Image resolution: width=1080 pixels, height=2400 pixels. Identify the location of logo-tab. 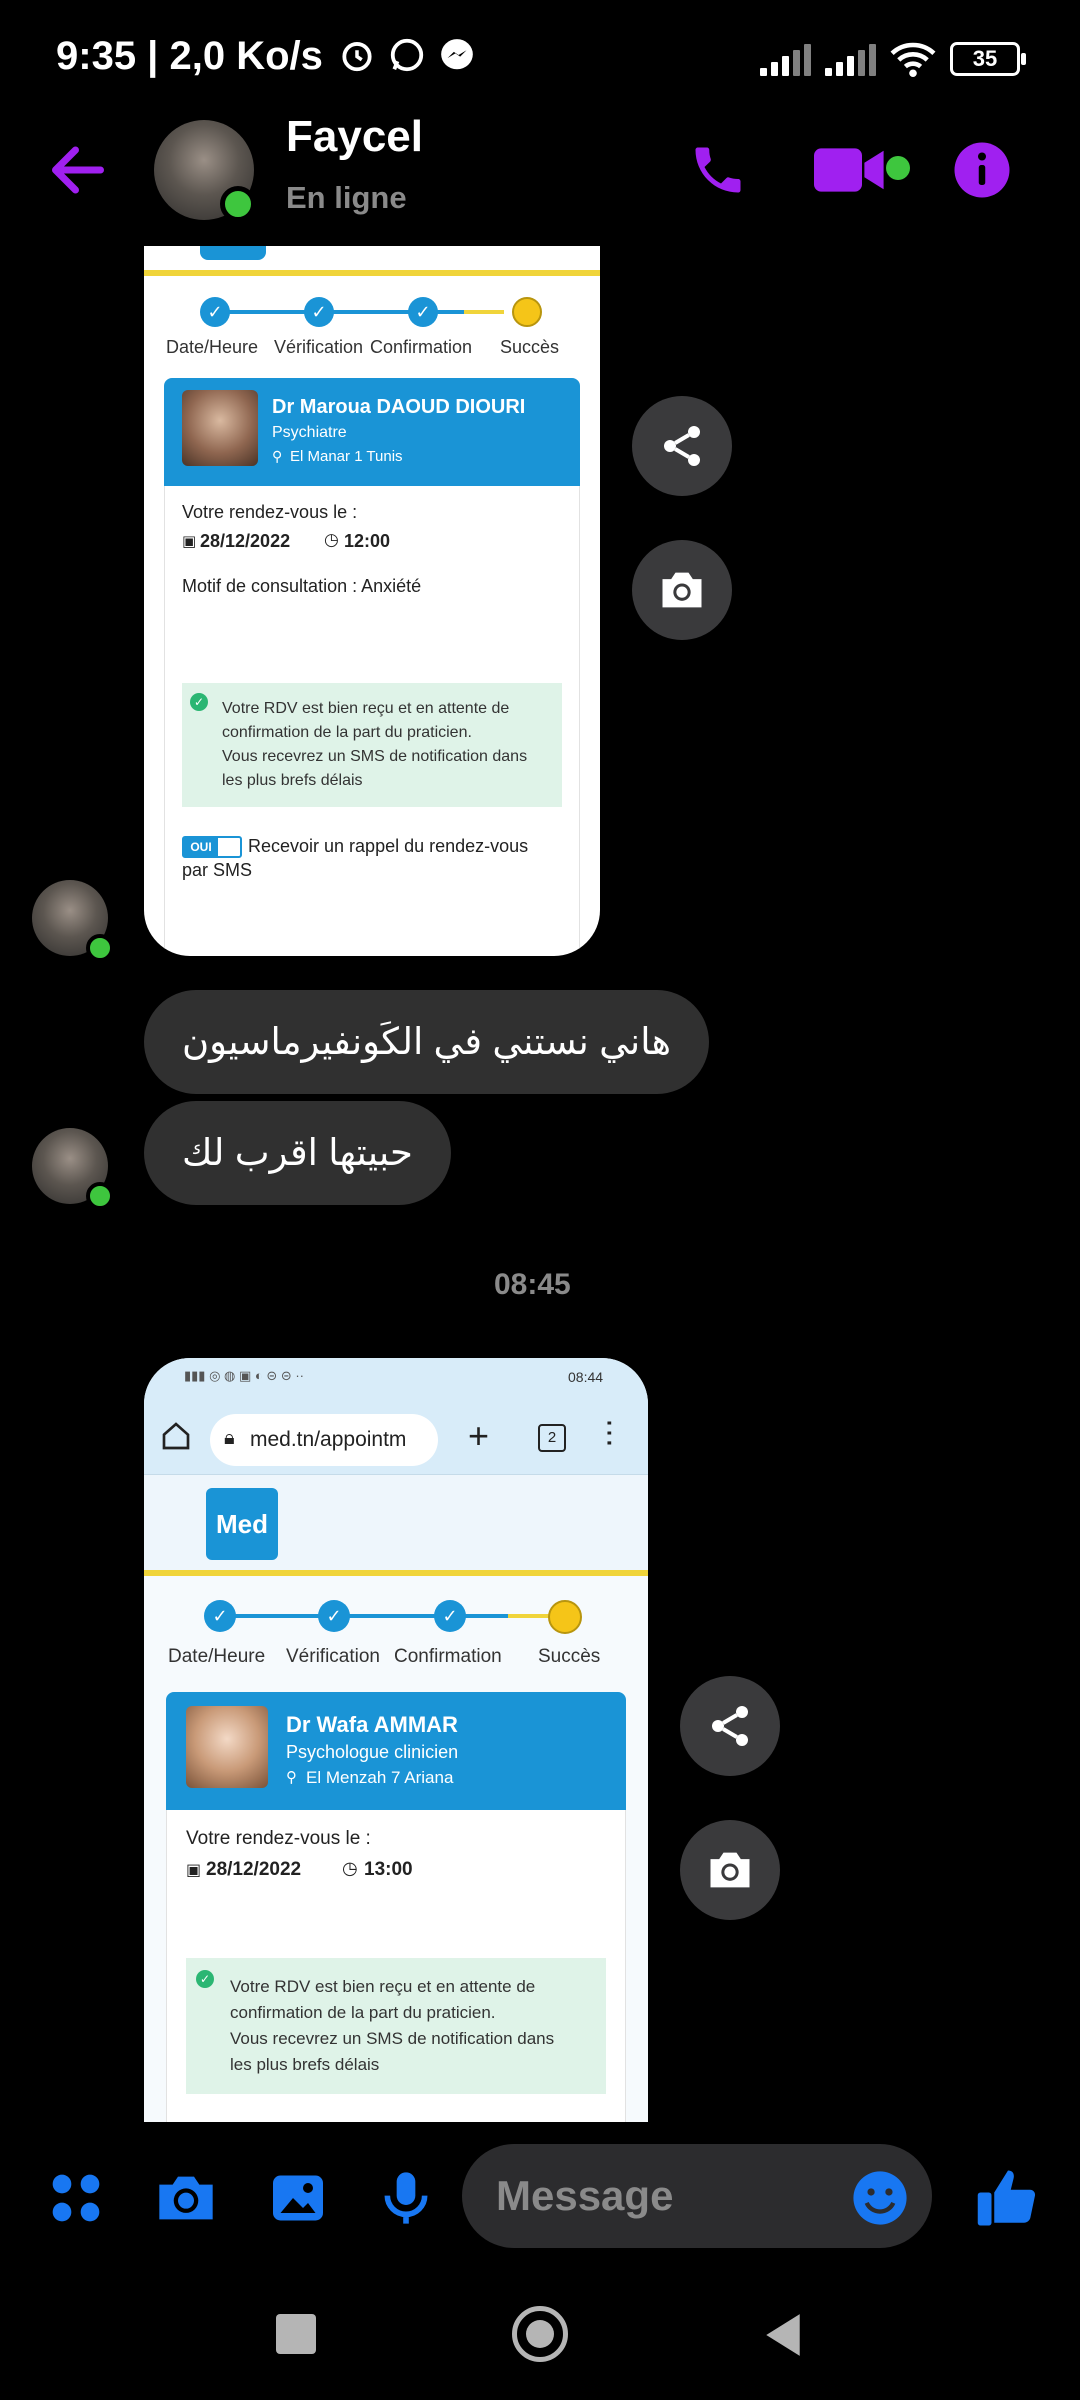
(233, 253).